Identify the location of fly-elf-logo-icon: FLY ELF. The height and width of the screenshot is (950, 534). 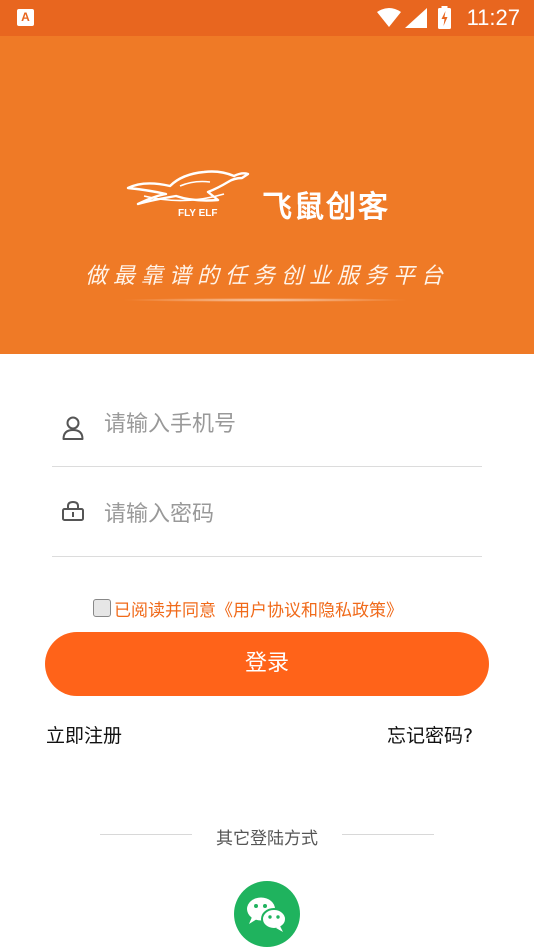
(188, 194).